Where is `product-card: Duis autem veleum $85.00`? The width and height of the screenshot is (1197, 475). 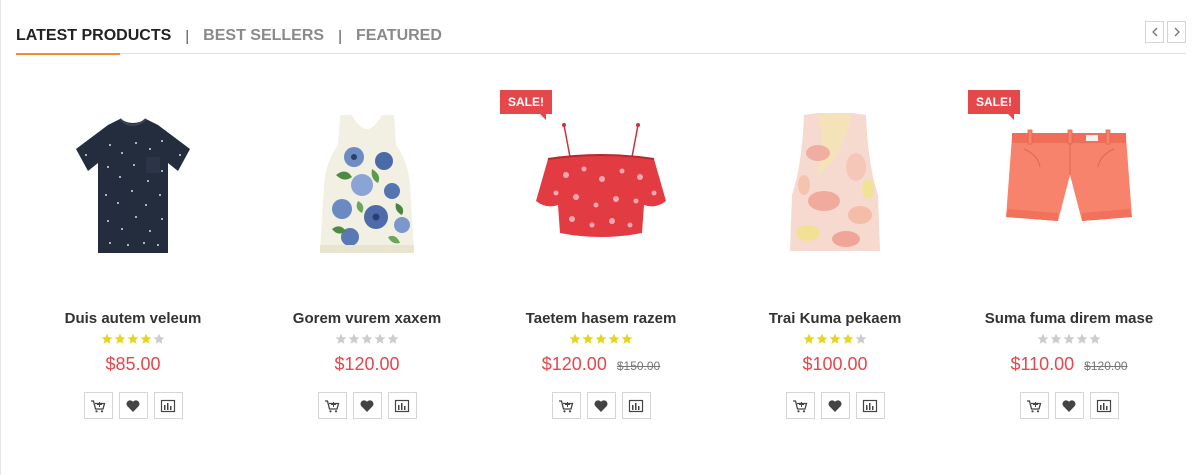
product-card: Duis autem veleum $85.00 is located at coordinates (133, 260).